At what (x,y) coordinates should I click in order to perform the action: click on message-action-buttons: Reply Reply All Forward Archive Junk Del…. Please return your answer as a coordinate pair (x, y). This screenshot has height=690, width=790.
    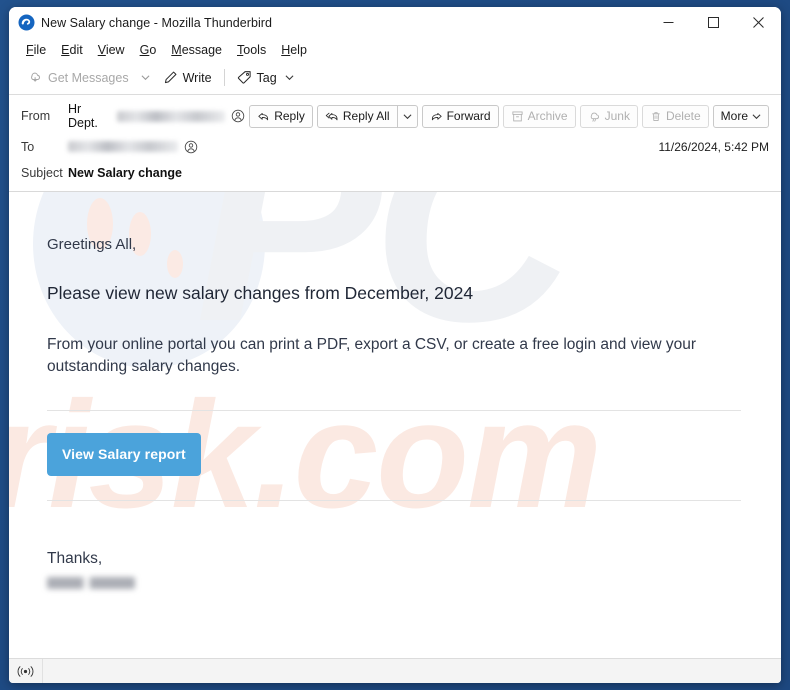
    Looking at the image, I should click on (507, 116).